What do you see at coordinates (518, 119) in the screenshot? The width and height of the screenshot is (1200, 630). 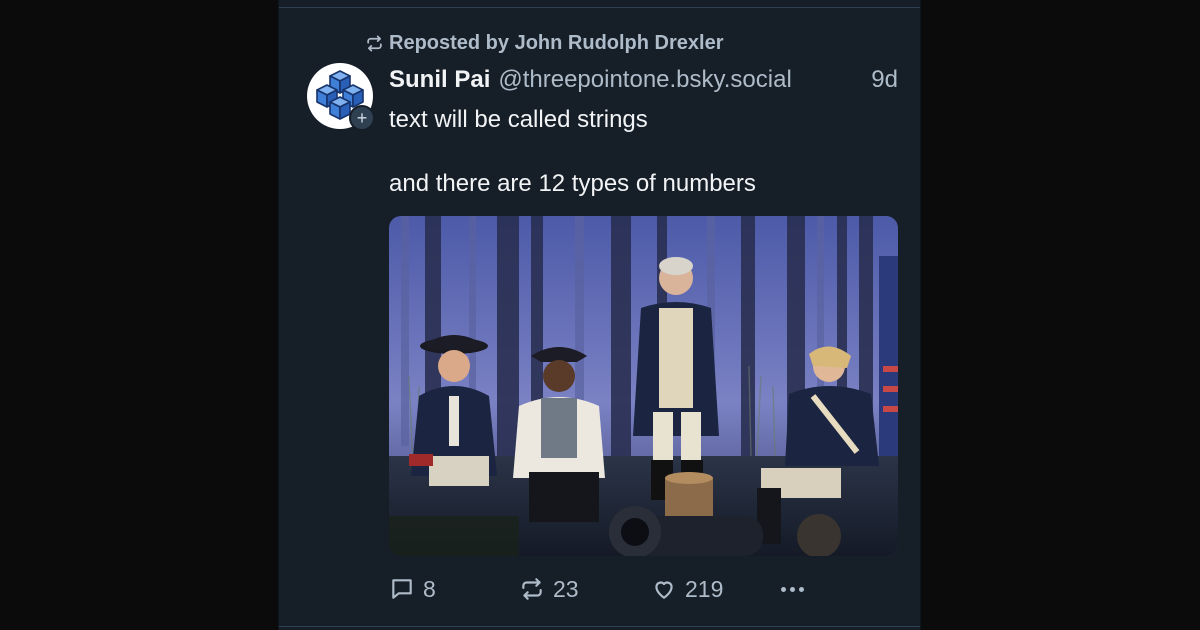 I see `post-text-line: text will be called strings` at bounding box center [518, 119].